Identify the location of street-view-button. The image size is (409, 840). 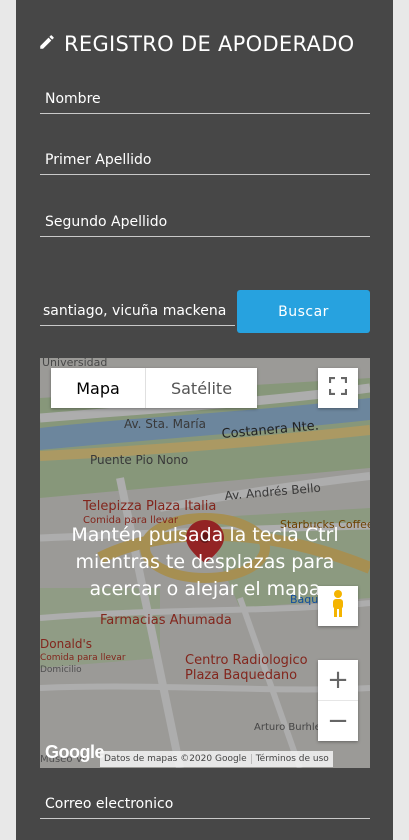
(338, 606).